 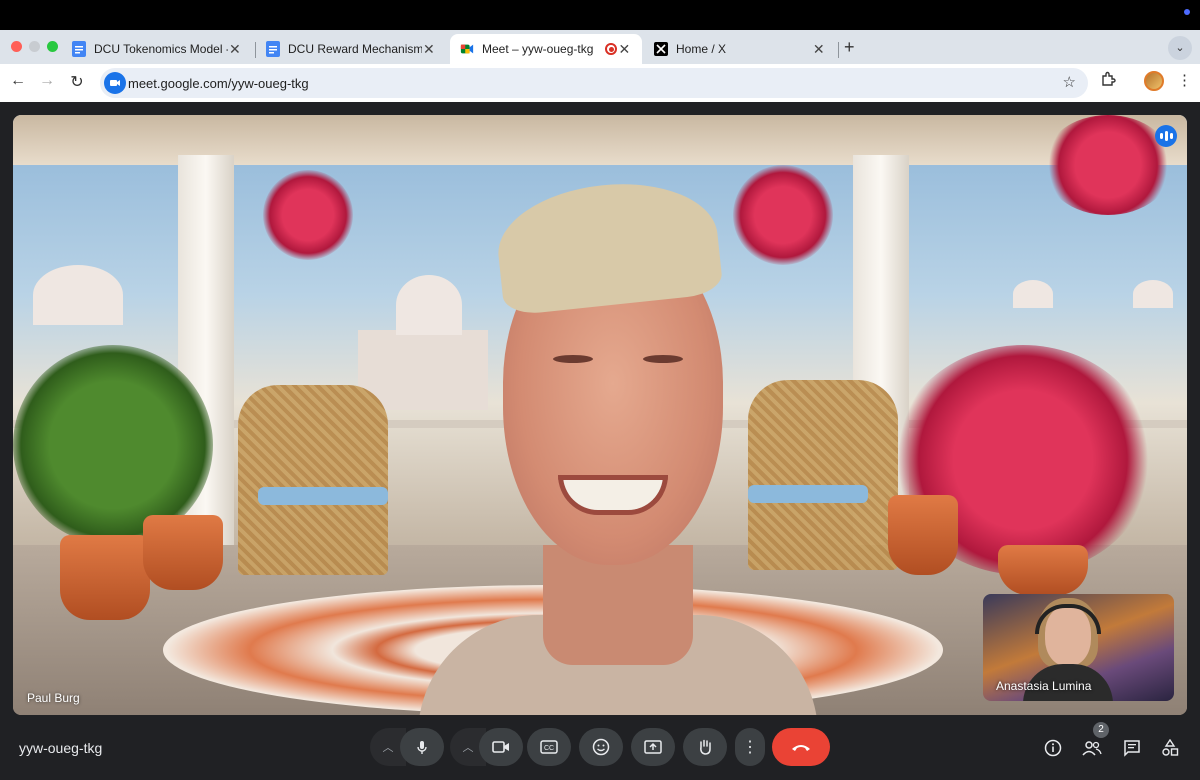 What do you see at coordinates (838, 50) in the screenshot?
I see `tab-divider` at bounding box center [838, 50].